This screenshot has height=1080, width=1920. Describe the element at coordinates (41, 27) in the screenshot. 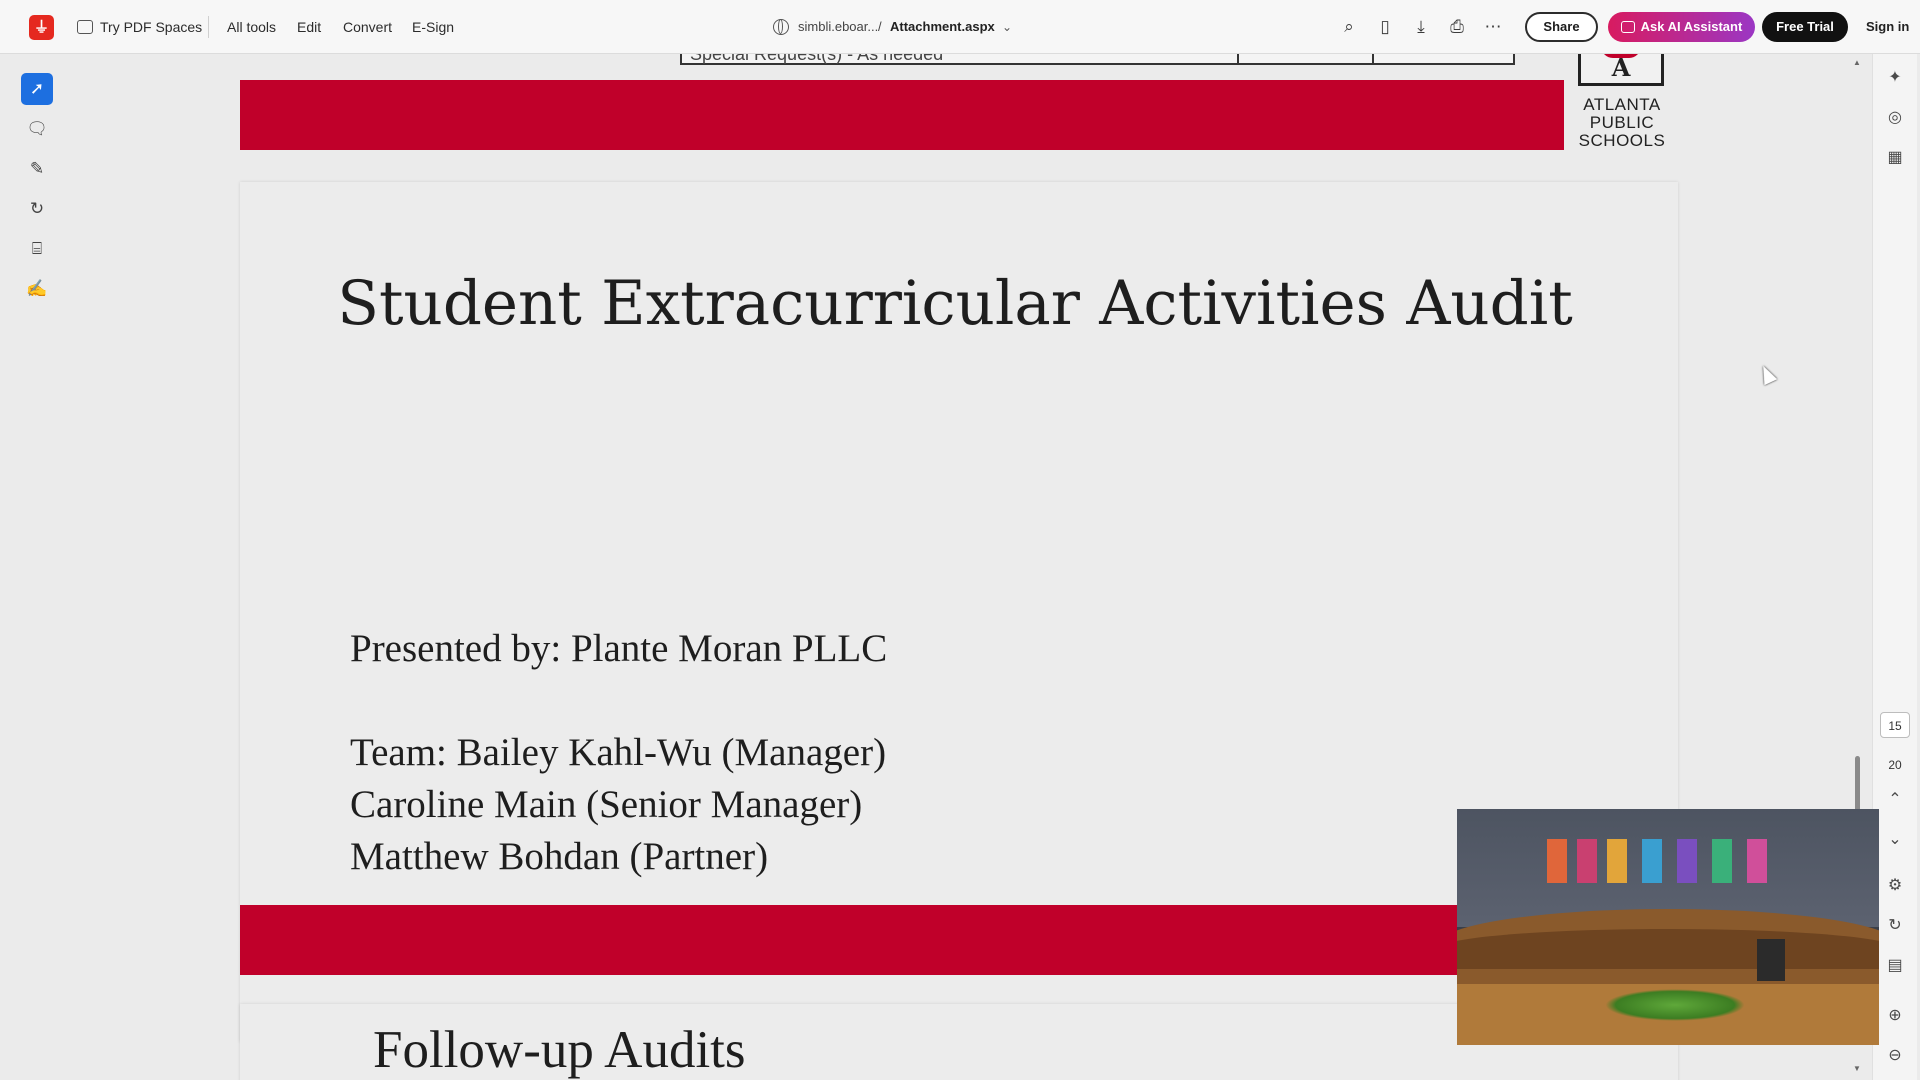

I see `acrobat-logo-icon: ⏚` at that location.